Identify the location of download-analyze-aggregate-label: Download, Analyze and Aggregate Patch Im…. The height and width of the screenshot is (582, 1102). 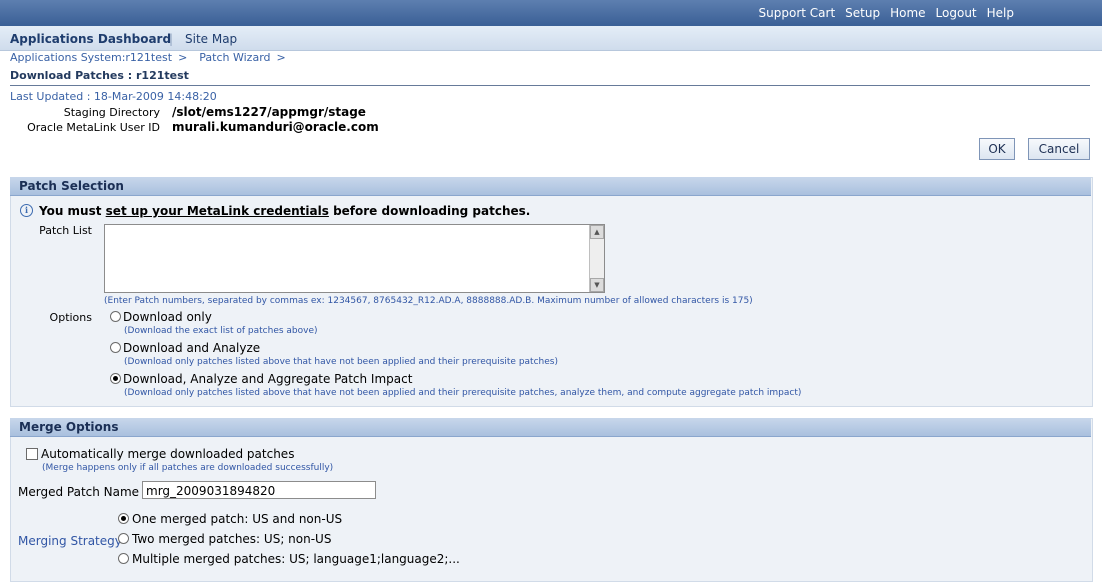
(268, 379).